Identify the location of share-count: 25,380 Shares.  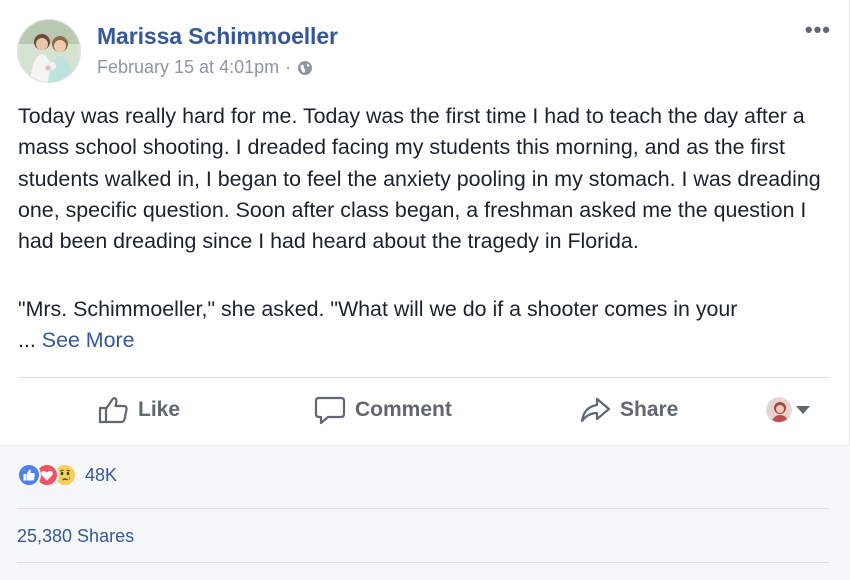
(75, 536).